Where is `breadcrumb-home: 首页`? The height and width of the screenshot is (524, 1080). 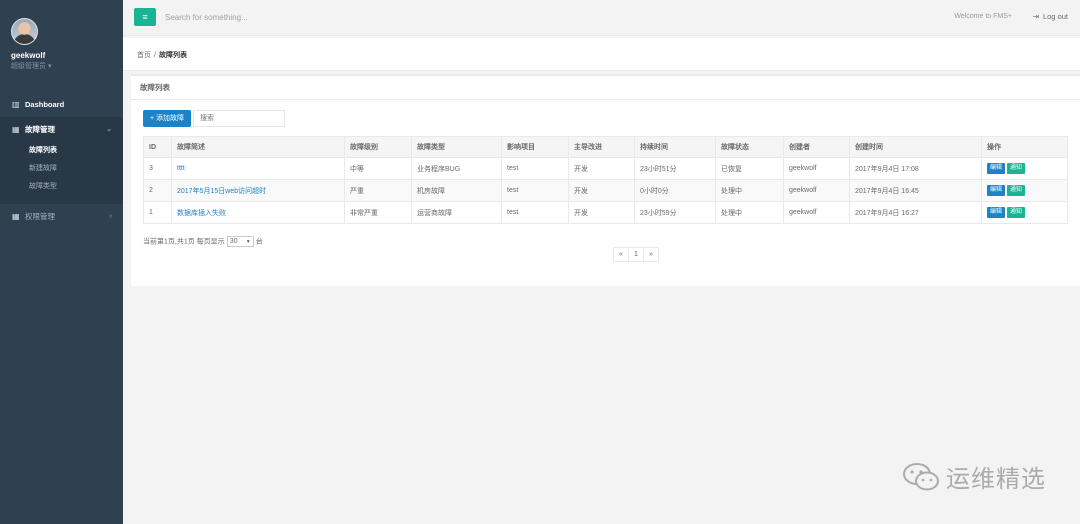
breadcrumb-home: 首页 is located at coordinates (144, 55).